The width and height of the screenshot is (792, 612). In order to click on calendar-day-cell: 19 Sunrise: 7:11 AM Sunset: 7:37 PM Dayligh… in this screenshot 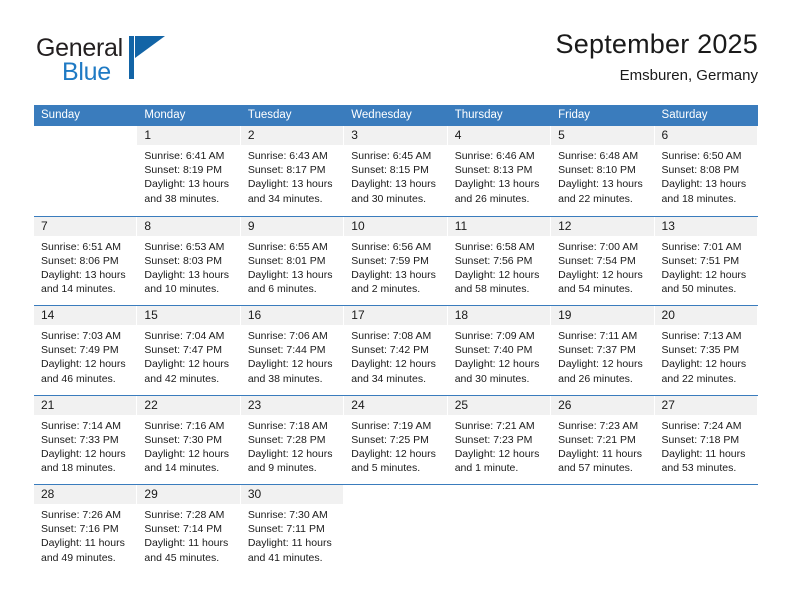, I will do `click(603, 350)`.